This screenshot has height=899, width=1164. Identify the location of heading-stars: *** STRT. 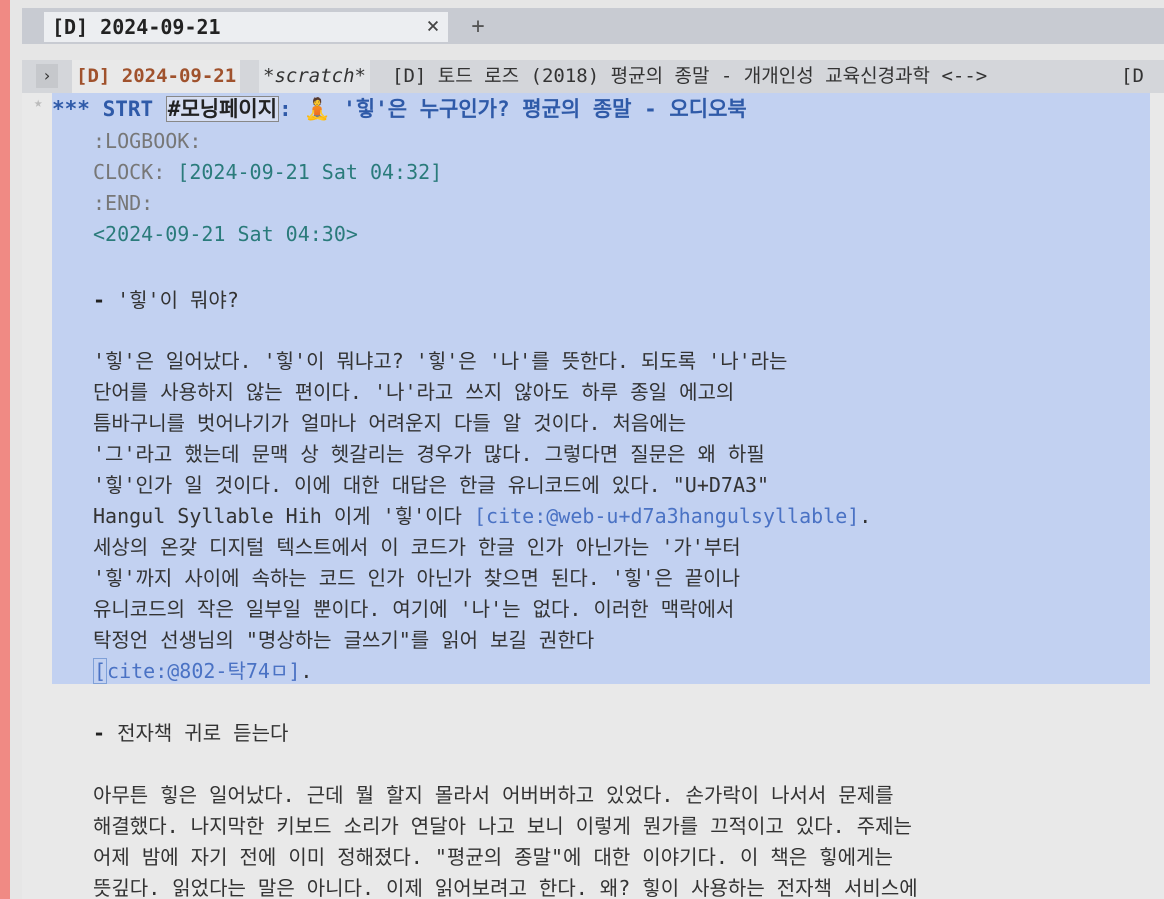
(109, 109).